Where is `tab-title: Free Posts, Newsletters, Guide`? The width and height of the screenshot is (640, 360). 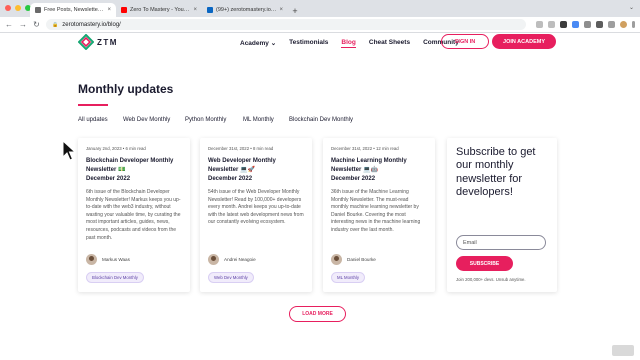 tab-title: Free Posts, Newsletters, Guide is located at coordinates (74, 10).